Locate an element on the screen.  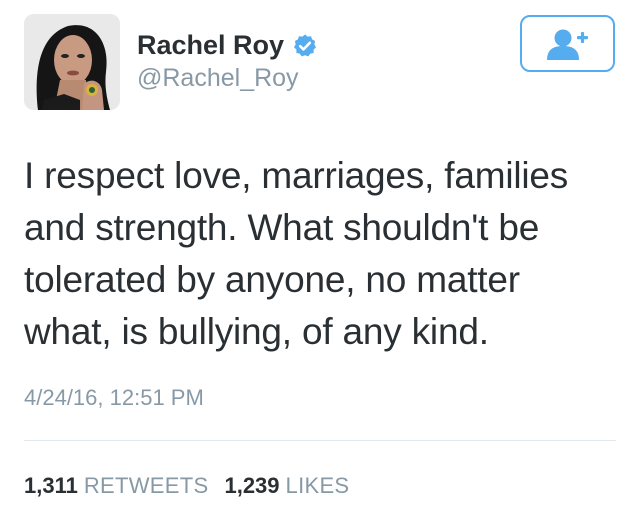
likes-stat: 1,239 LIKES is located at coordinates (286, 486).